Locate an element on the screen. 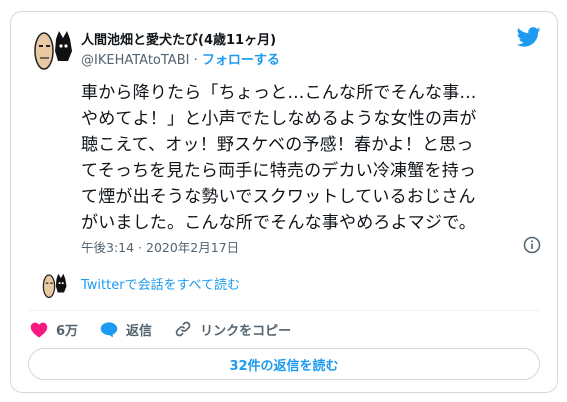  tweet-line: てそっちを見たら両手に特売のデカい冷凍蟹を持っ is located at coordinates (279, 171).